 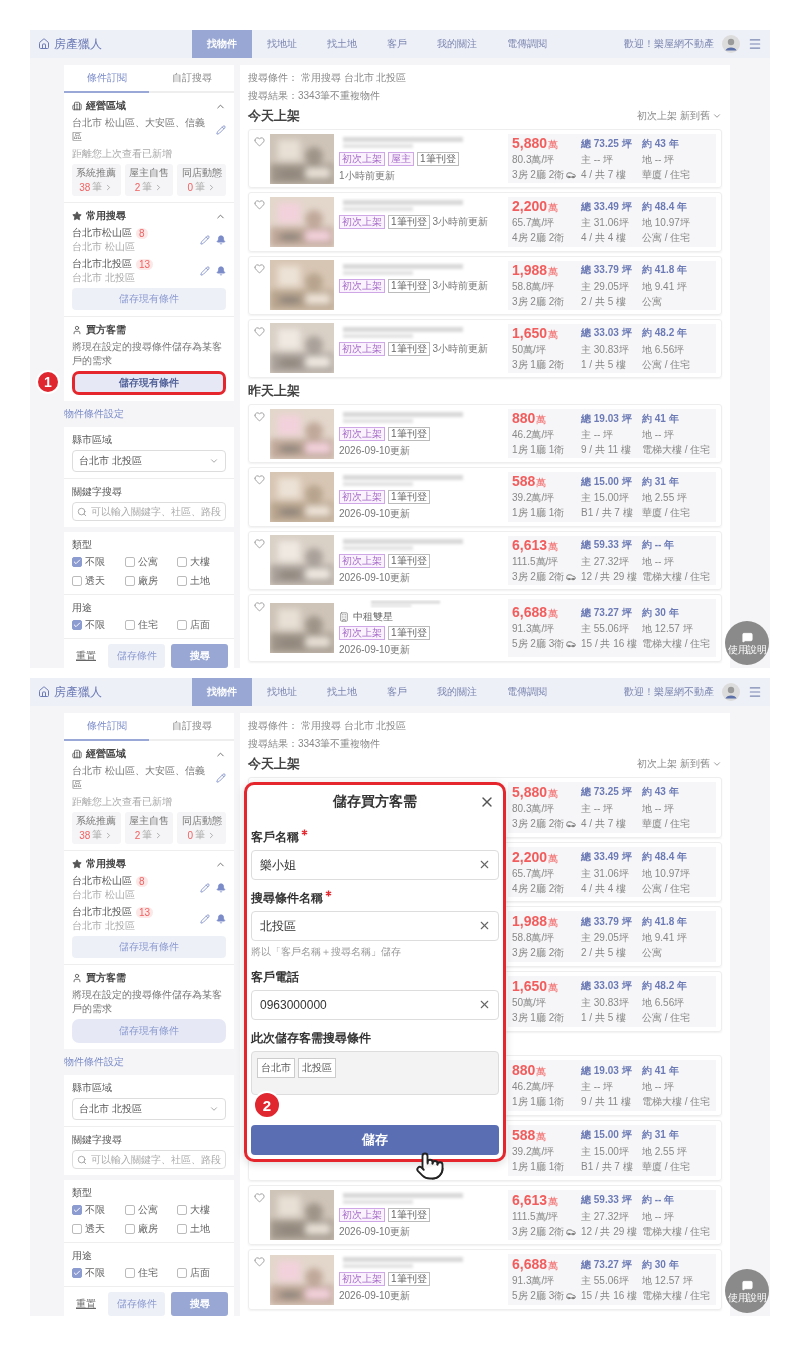 I want to click on group-title: 用途, so click(x=82, y=1256).